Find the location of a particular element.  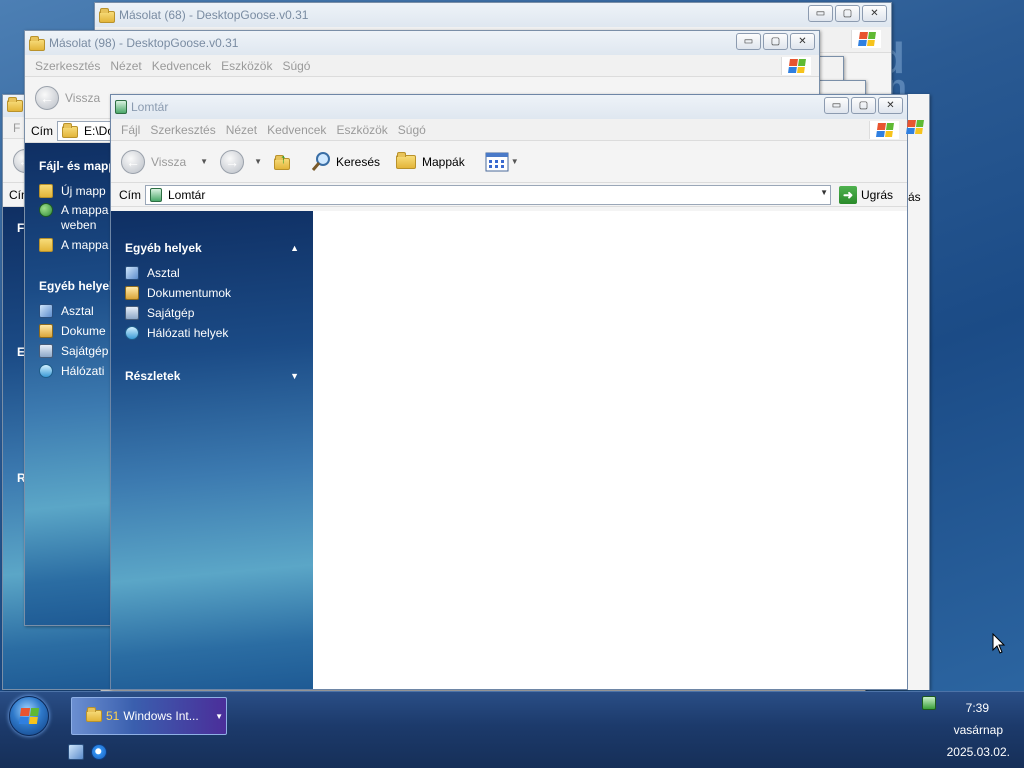

menu-file: Fájl is located at coordinates (133, 130).